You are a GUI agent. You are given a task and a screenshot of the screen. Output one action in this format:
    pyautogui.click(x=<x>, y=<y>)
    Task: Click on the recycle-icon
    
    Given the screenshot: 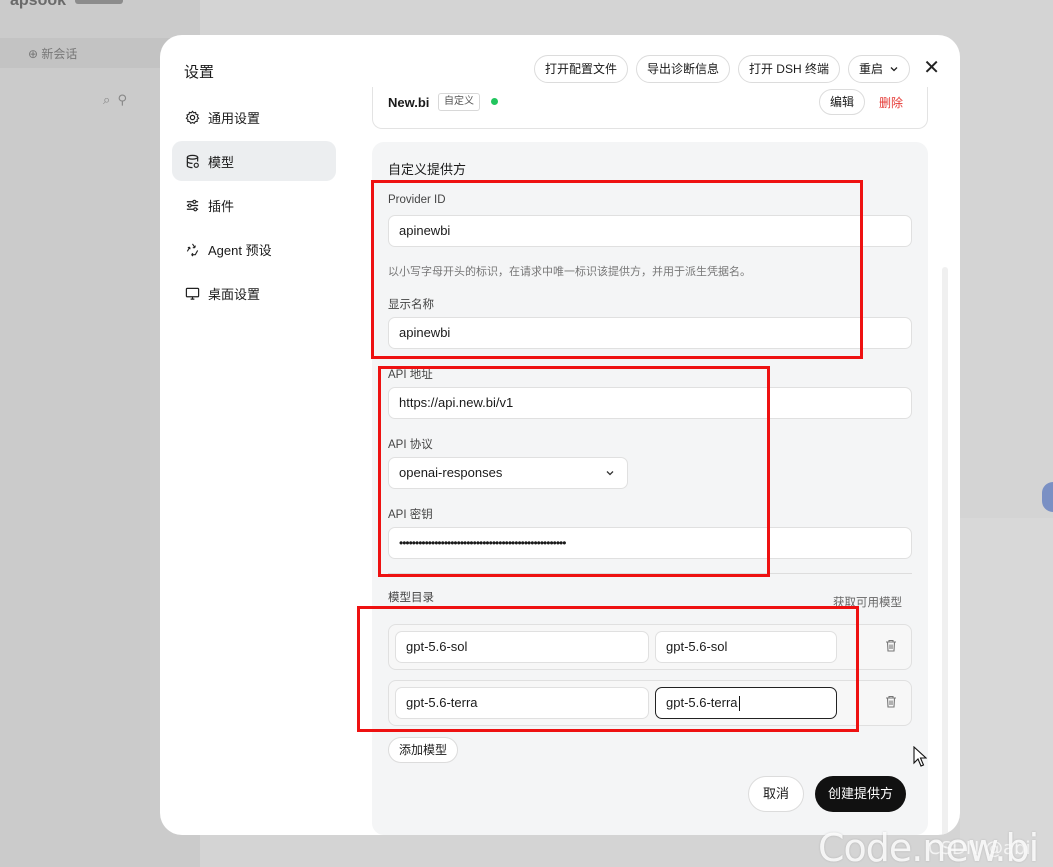 What is the action you would take?
    pyautogui.click(x=192, y=249)
    